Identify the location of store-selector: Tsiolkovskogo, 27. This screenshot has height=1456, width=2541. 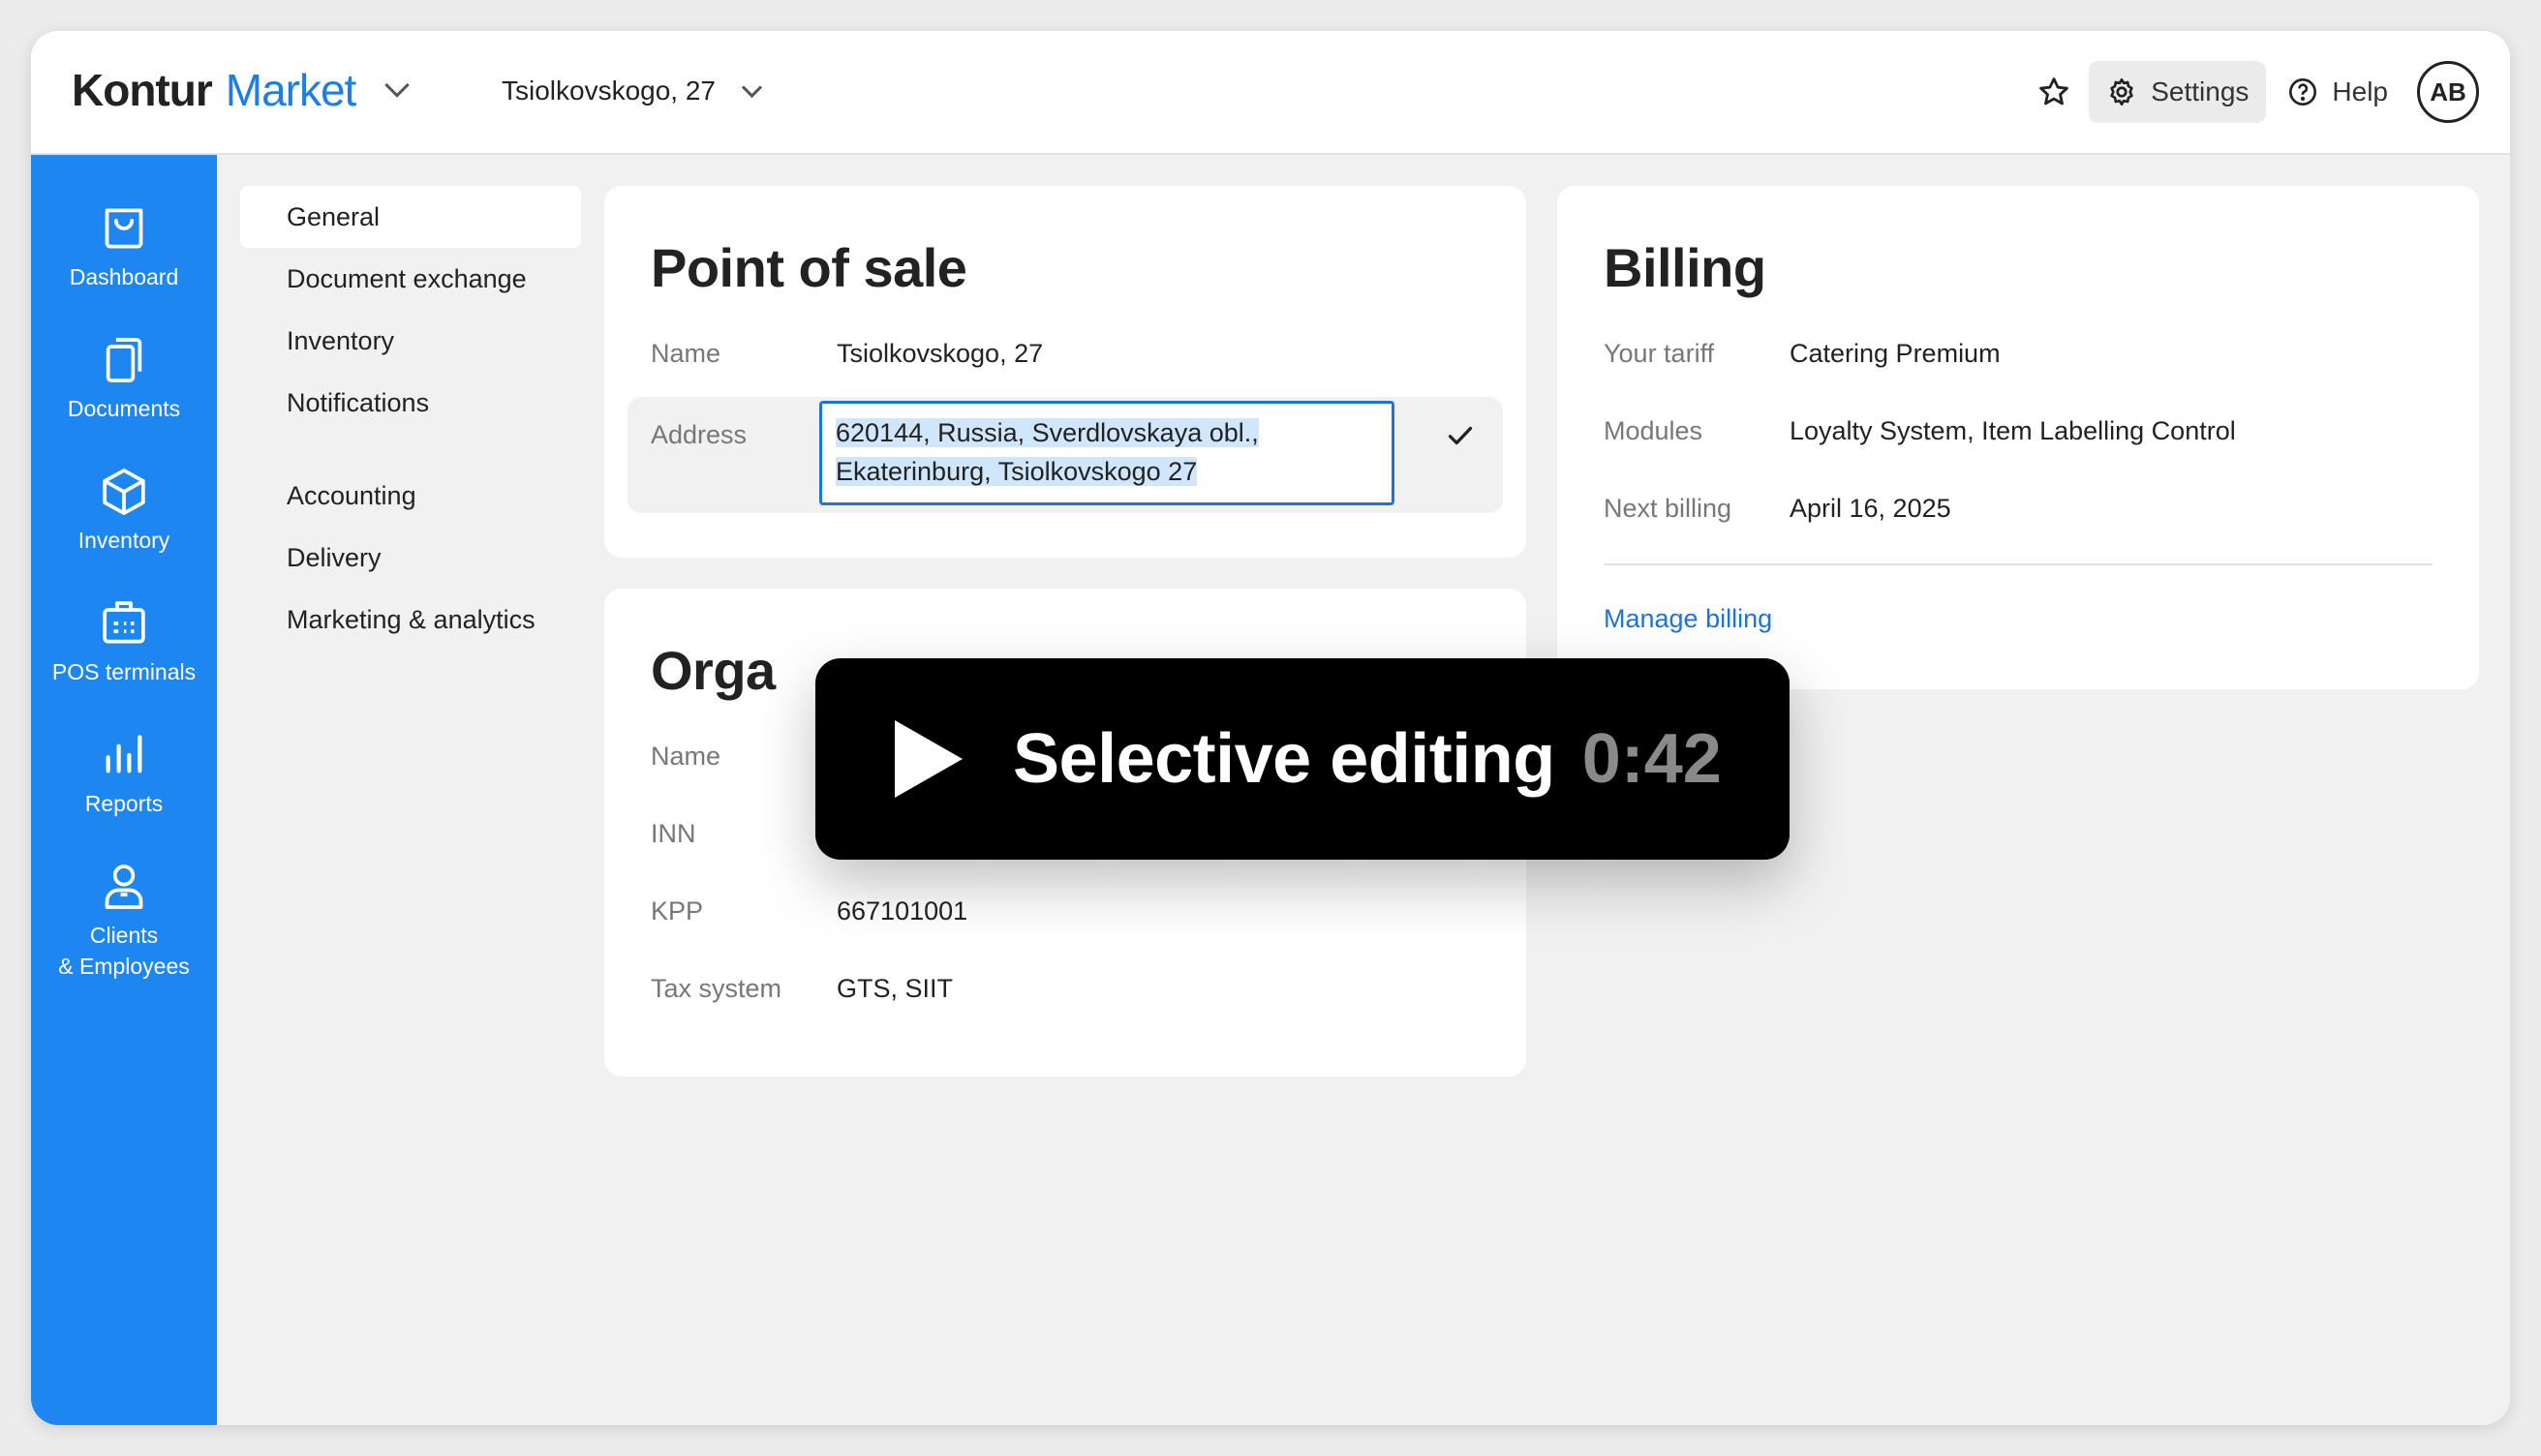
(632, 91).